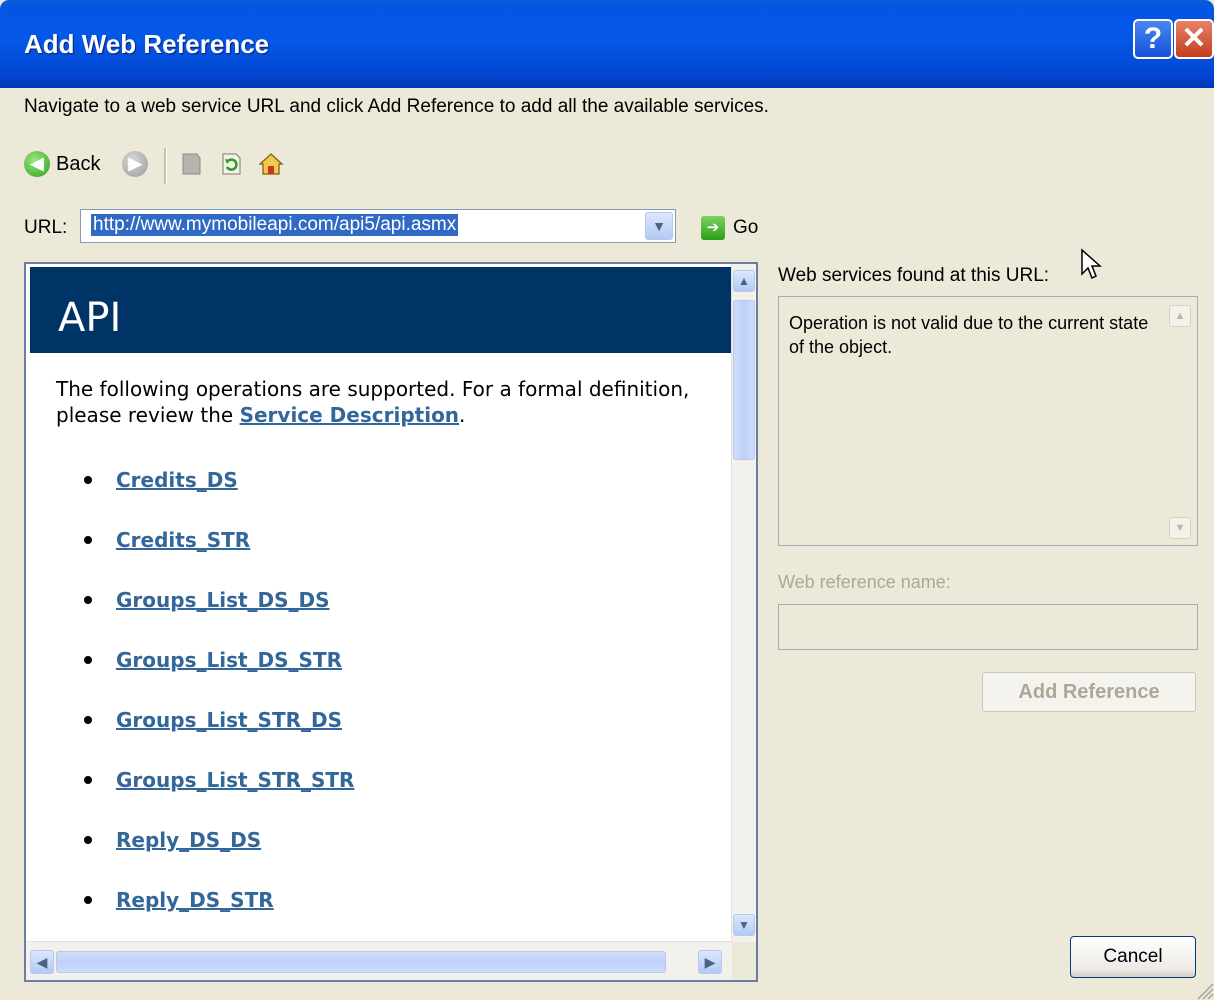 Image resolution: width=1214 pixels, height=1000 pixels. I want to click on operation-item: Groups_List_DS_DS, so click(207, 600).